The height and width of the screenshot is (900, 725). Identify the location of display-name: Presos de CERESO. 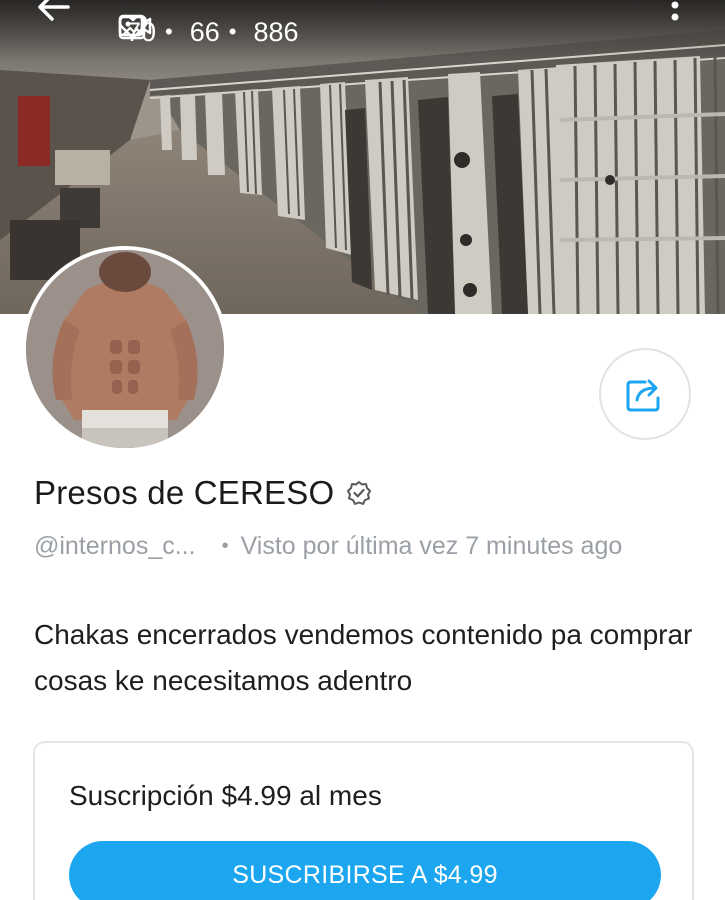
(184, 492).